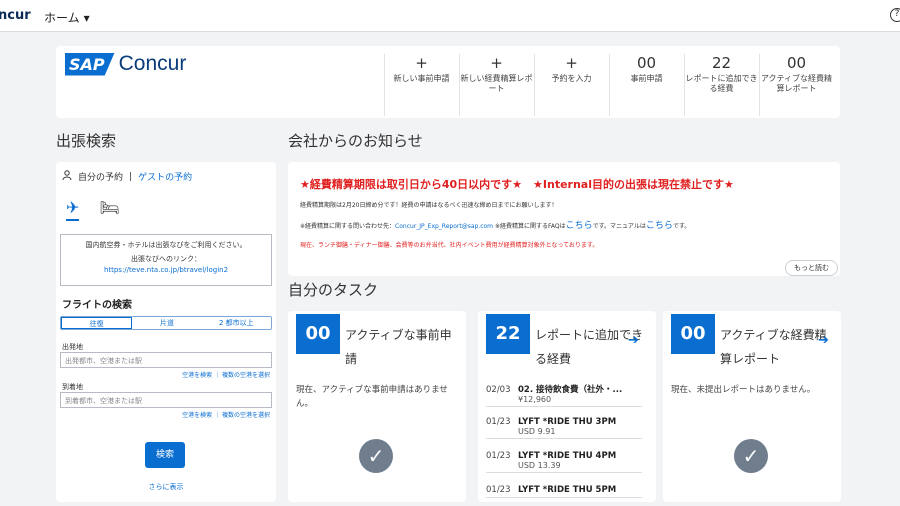 The width and height of the screenshot is (900, 506). Describe the element at coordinates (97, 323) in the screenshot. I see `trip-type-roundtrip: 往復` at that location.